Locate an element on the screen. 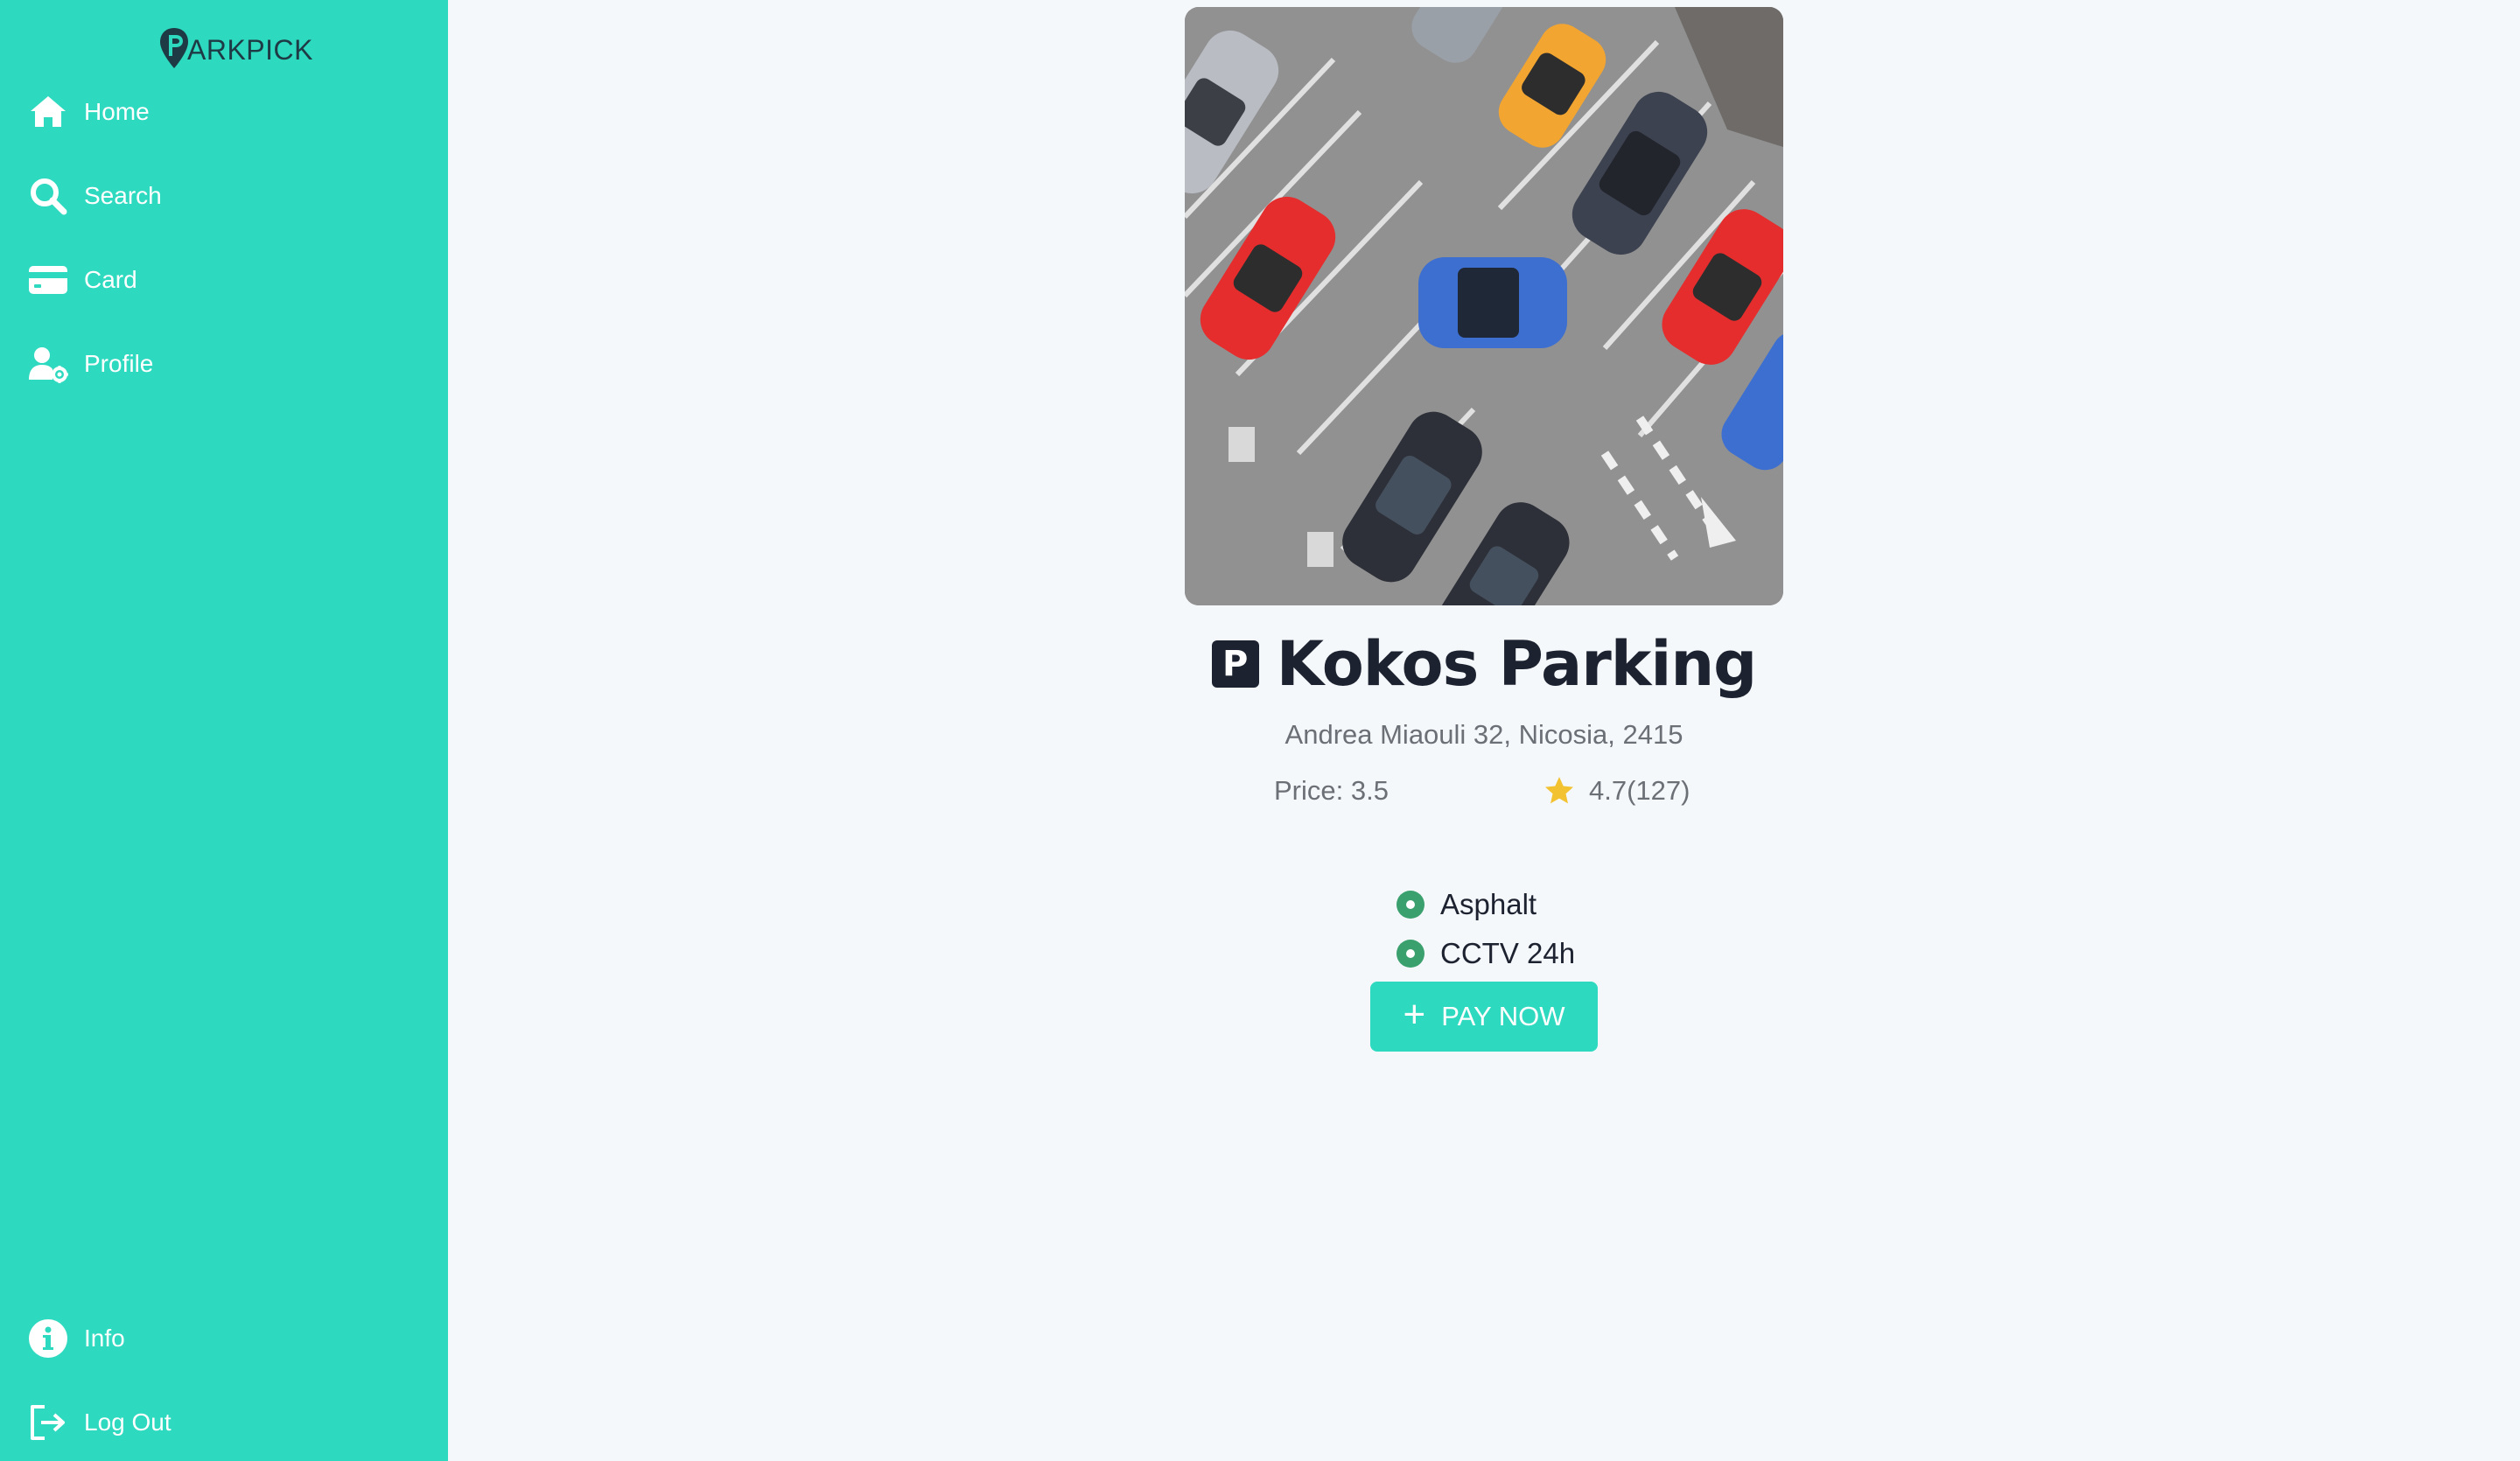  sidebar-item-label: Search is located at coordinates (123, 195).